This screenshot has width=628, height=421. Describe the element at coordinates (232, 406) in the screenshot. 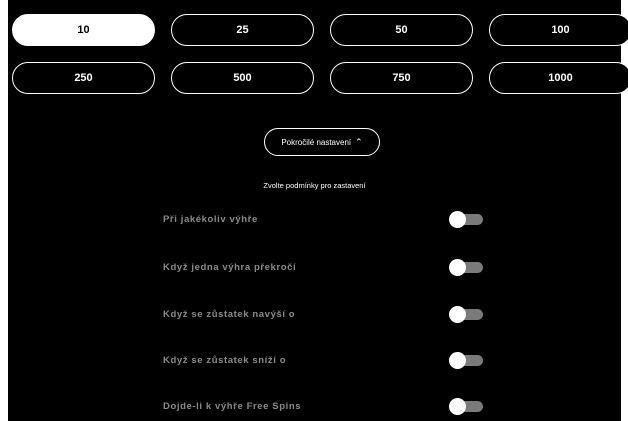

I see `condition-label: Dojde-li k výhře Free Spins` at that location.